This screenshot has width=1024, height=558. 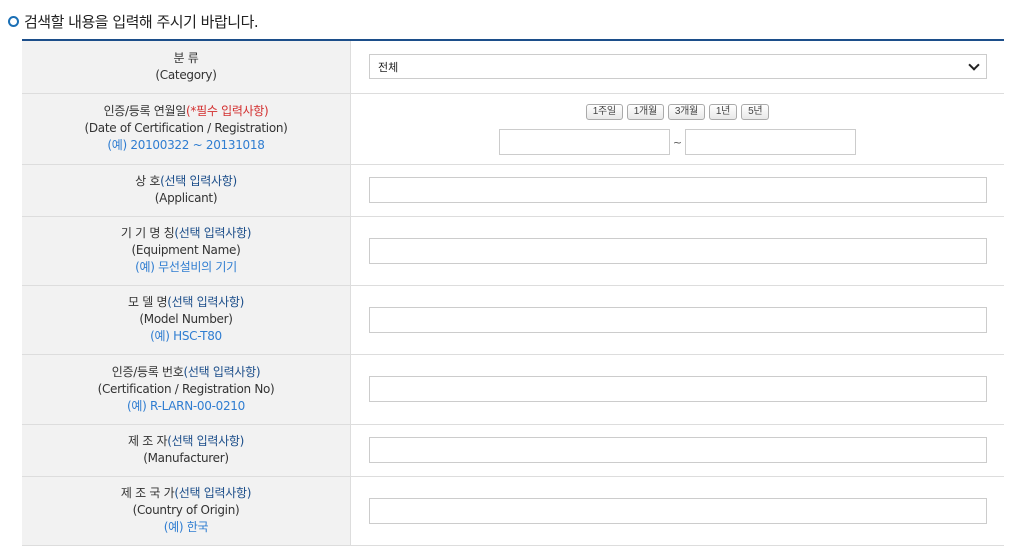 I want to click on label-equipment-example: (예) 무선설비의 기기, so click(x=186, y=267).